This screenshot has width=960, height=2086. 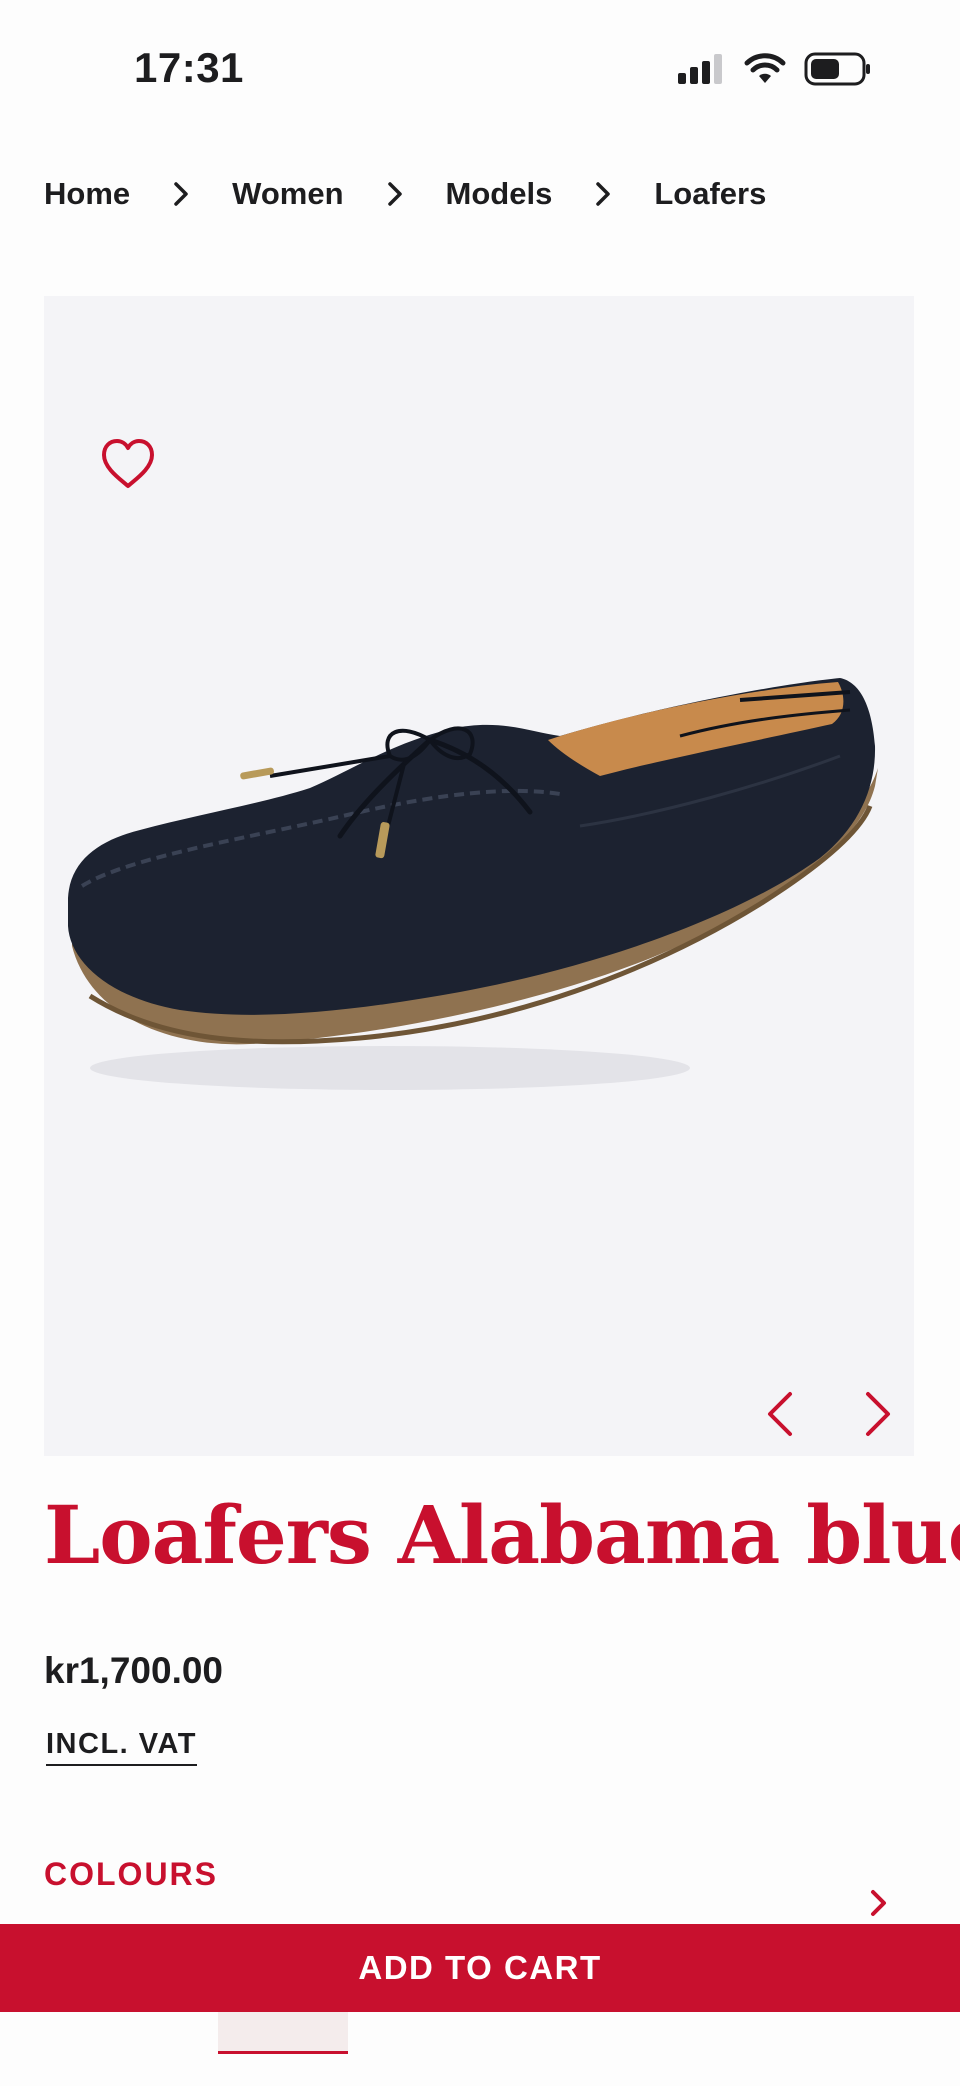 What do you see at coordinates (131, 1874) in the screenshot?
I see `colours-label: COLOURS` at bounding box center [131, 1874].